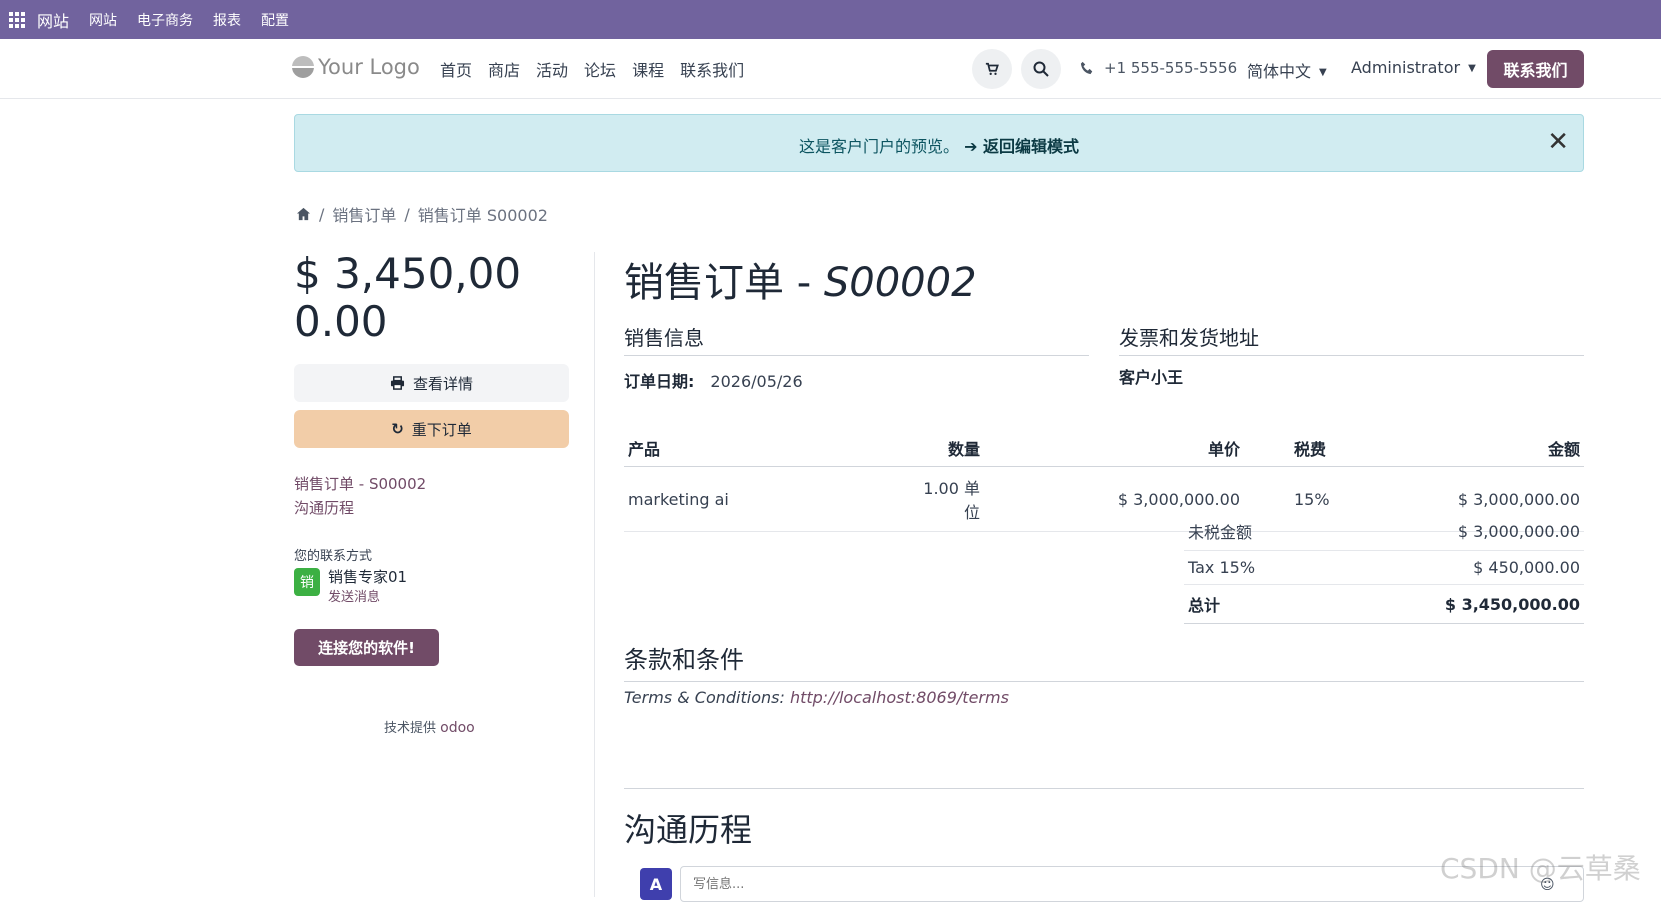 This screenshot has width=1661, height=902. I want to click on reorder-button: ↻ 重下订单, so click(431, 429).